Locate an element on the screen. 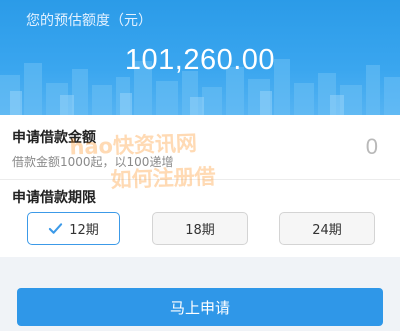 This screenshot has height=331, width=400. estimated-quota-amount: 101,260.00 is located at coordinates (200, 60).